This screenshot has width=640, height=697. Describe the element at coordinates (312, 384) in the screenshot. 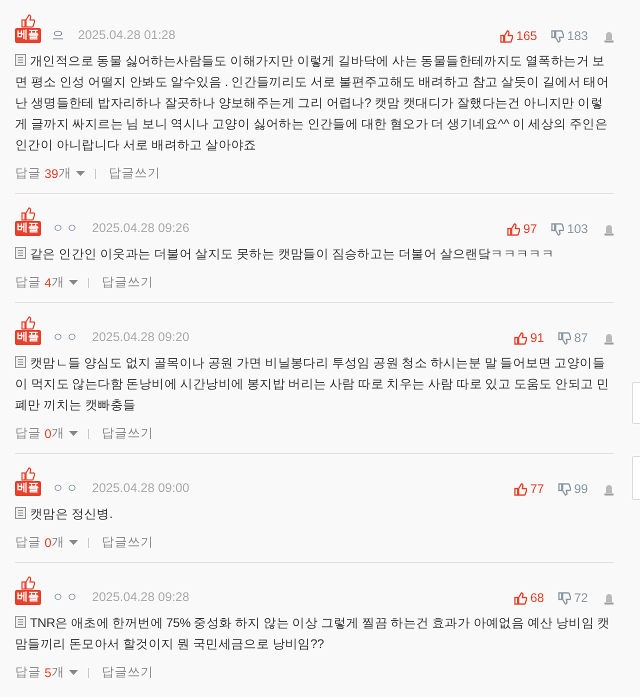

I see `comment-text: 캣맘ㄴ들 양심도 없지 골목이나 공원 가면 비닐봉다리 투성임 공원 청소 하시는분 말 들어보면 고양이들이 먹지도 않는다함 돈낭비에 시간낭비에 봉지밥 버리는 사람 따로 치우는 사람 따로 있고 도움도 안되고 민폐만 끼치는 캣빠충들` at that location.